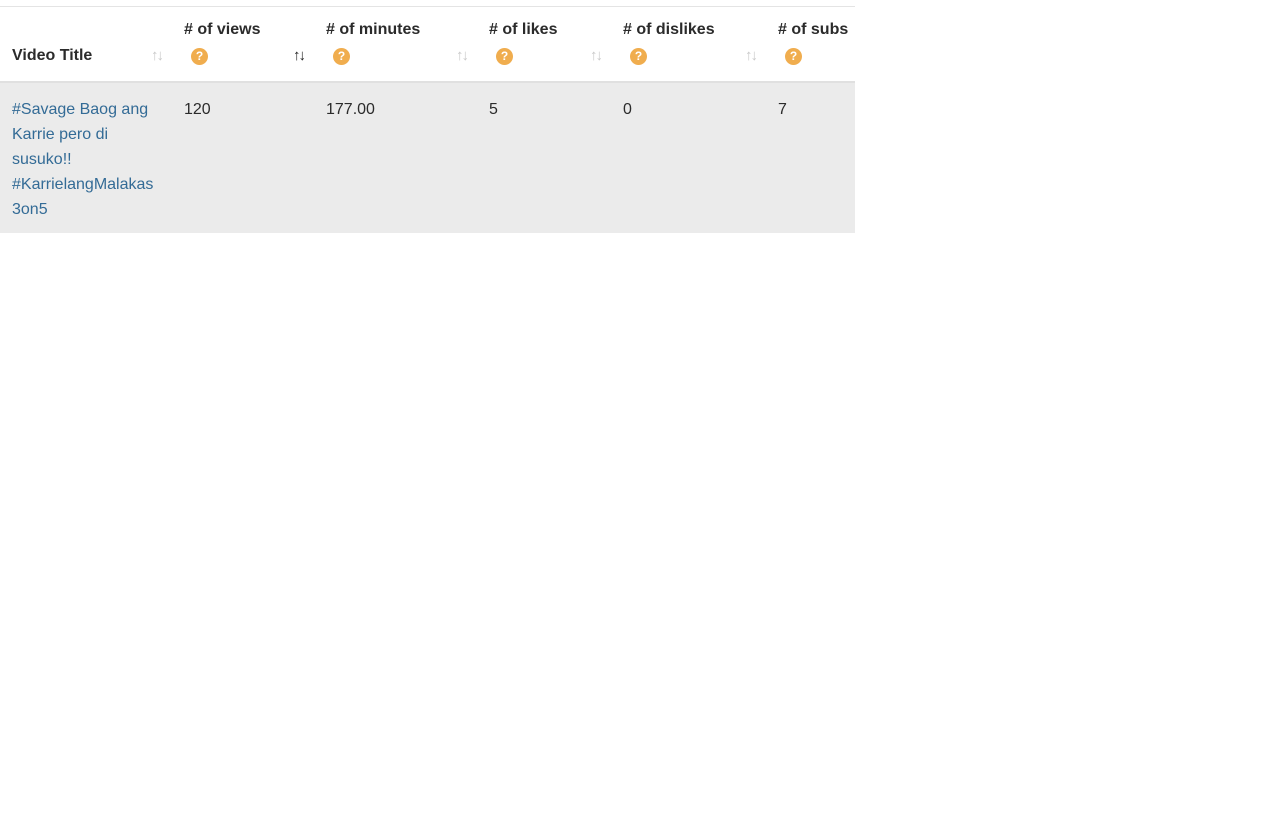 The width and height of the screenshot is (1272, 828). What do you see at coordinates (782, 109) in the screenshot?
I see `cell-subs: 7` at bounding box center [782, 109].